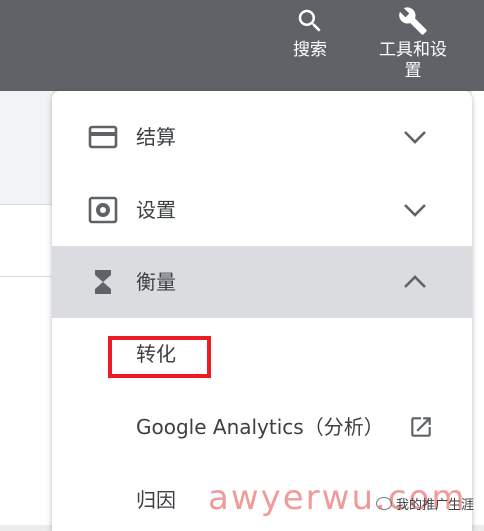 This screenshot has width=484, height=531. I want to click on tools-label-line1: 工具和设, so click(413, 50).